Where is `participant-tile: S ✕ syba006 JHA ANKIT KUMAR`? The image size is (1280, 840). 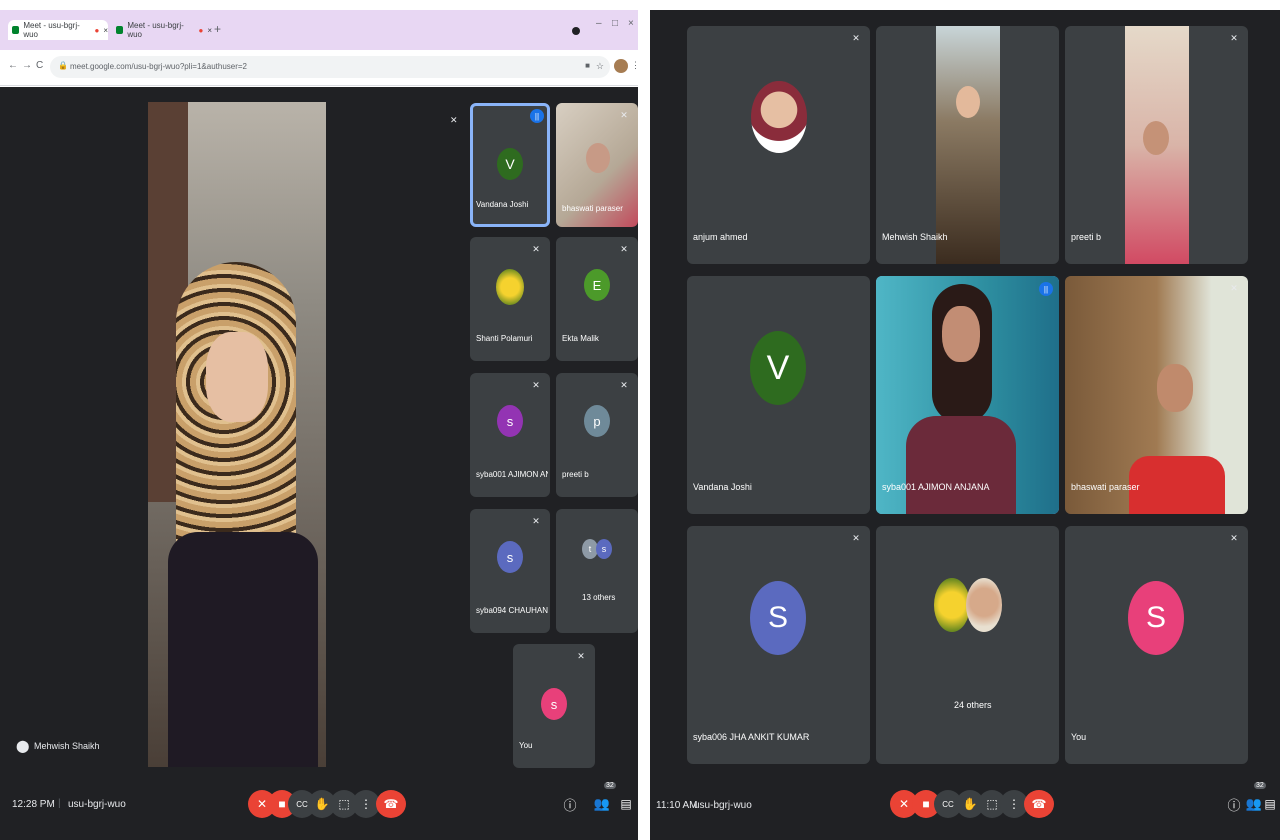
participant-tile: S ✕ syba006 JHA ANKIT KUMAR is located at coordinates (778, 645).